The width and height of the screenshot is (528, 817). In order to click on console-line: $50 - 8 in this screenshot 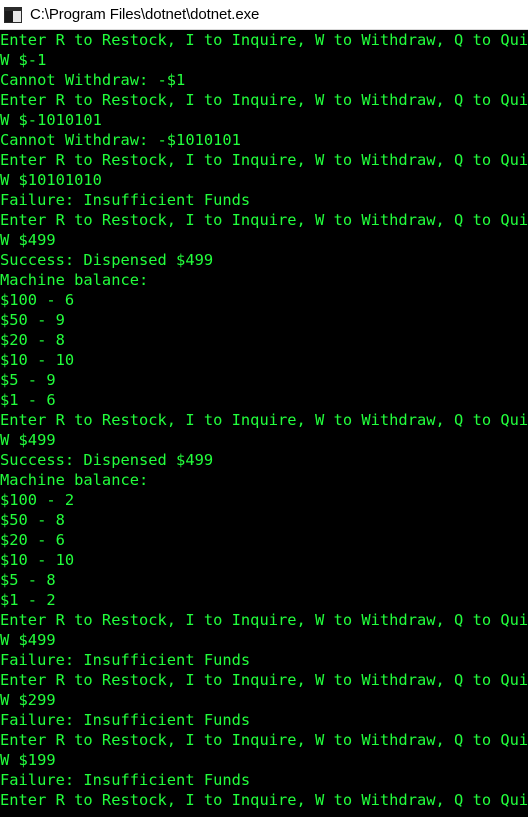, I will do `click(32, 520)`.